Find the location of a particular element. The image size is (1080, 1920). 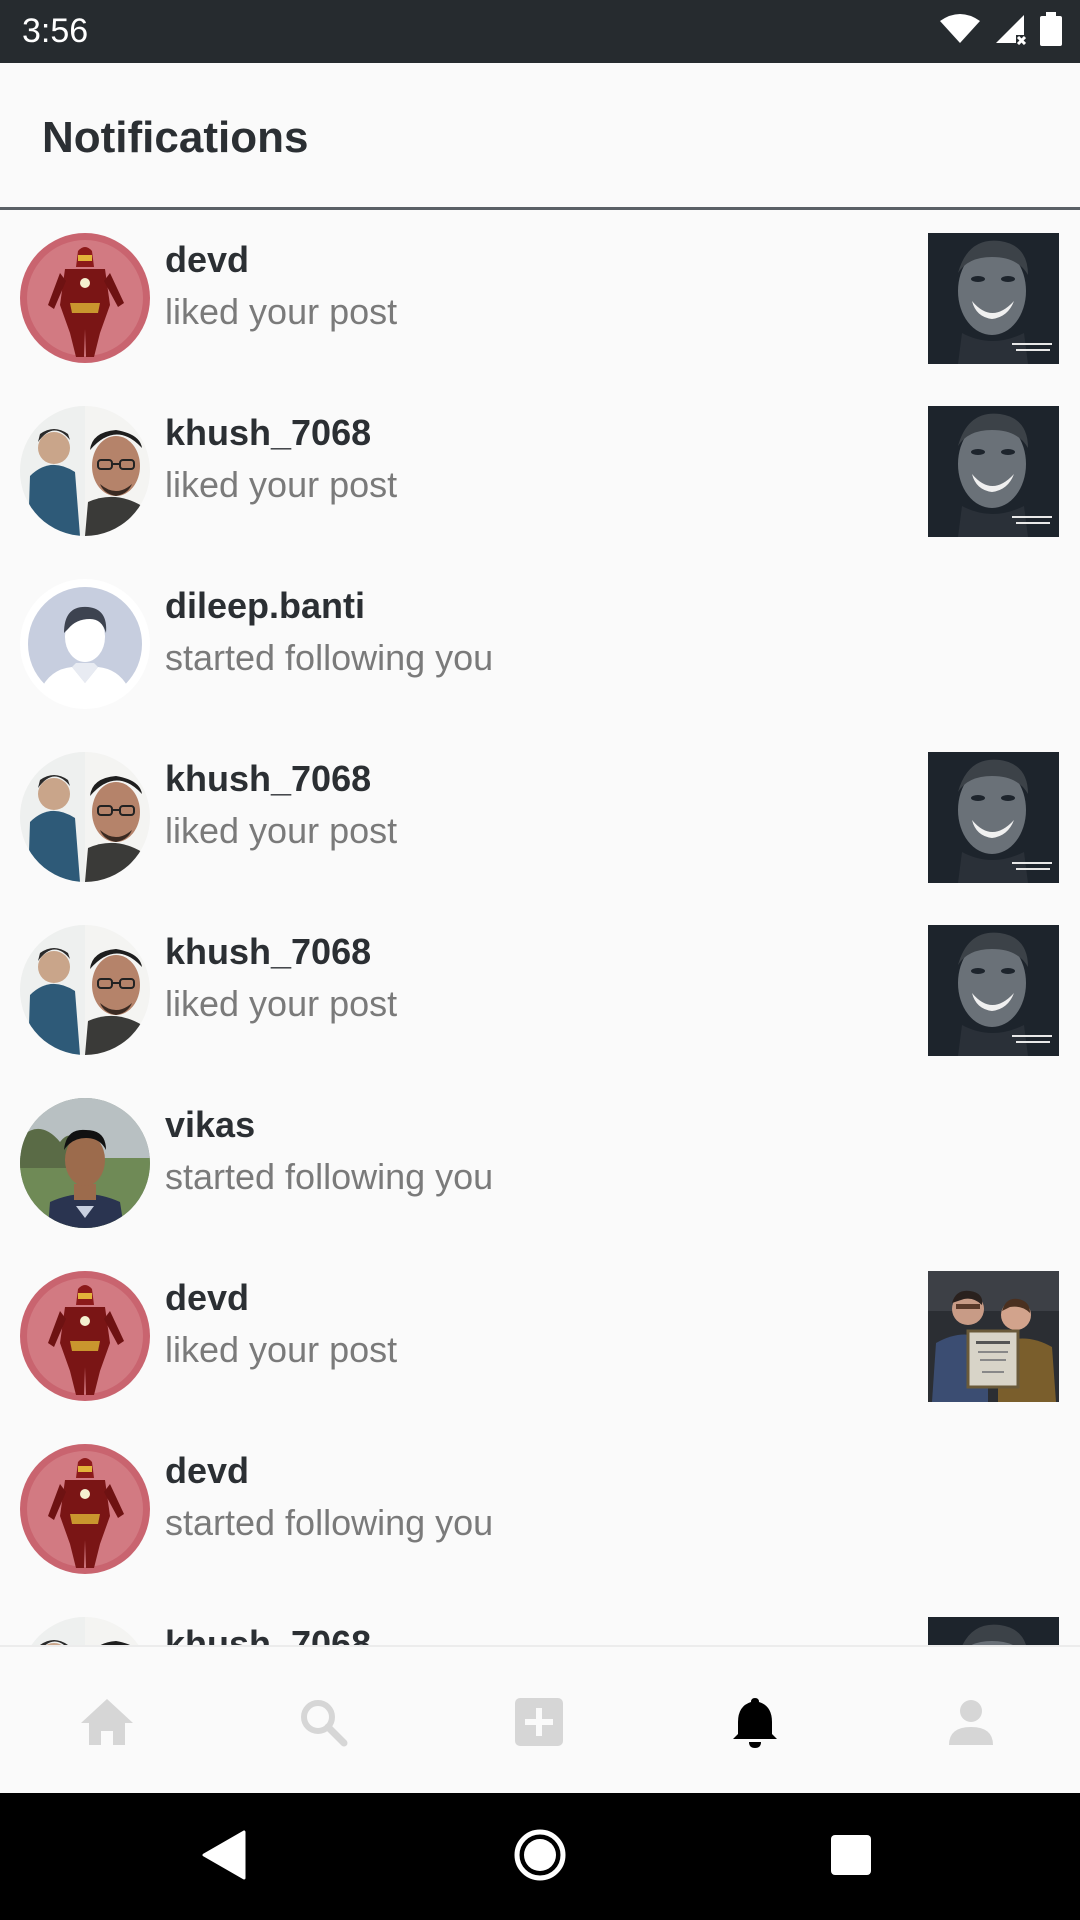

bottom-nav is located at coordinates (540, 1719).